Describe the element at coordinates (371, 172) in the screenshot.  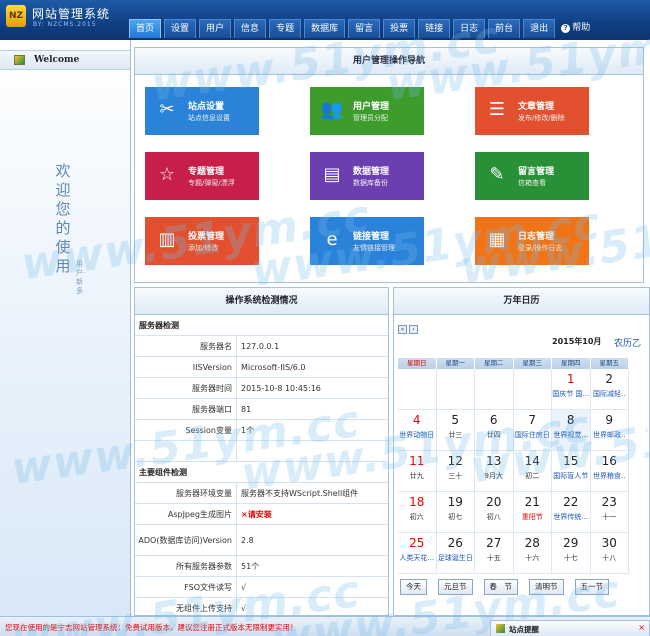
I see `tile-name: 数据管理` at that location.